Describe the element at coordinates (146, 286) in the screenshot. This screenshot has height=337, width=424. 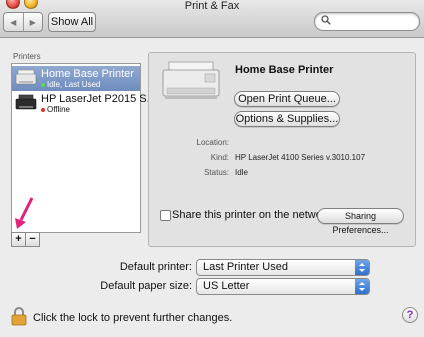
I see `default-paper-label: Default paper size:` at that location.